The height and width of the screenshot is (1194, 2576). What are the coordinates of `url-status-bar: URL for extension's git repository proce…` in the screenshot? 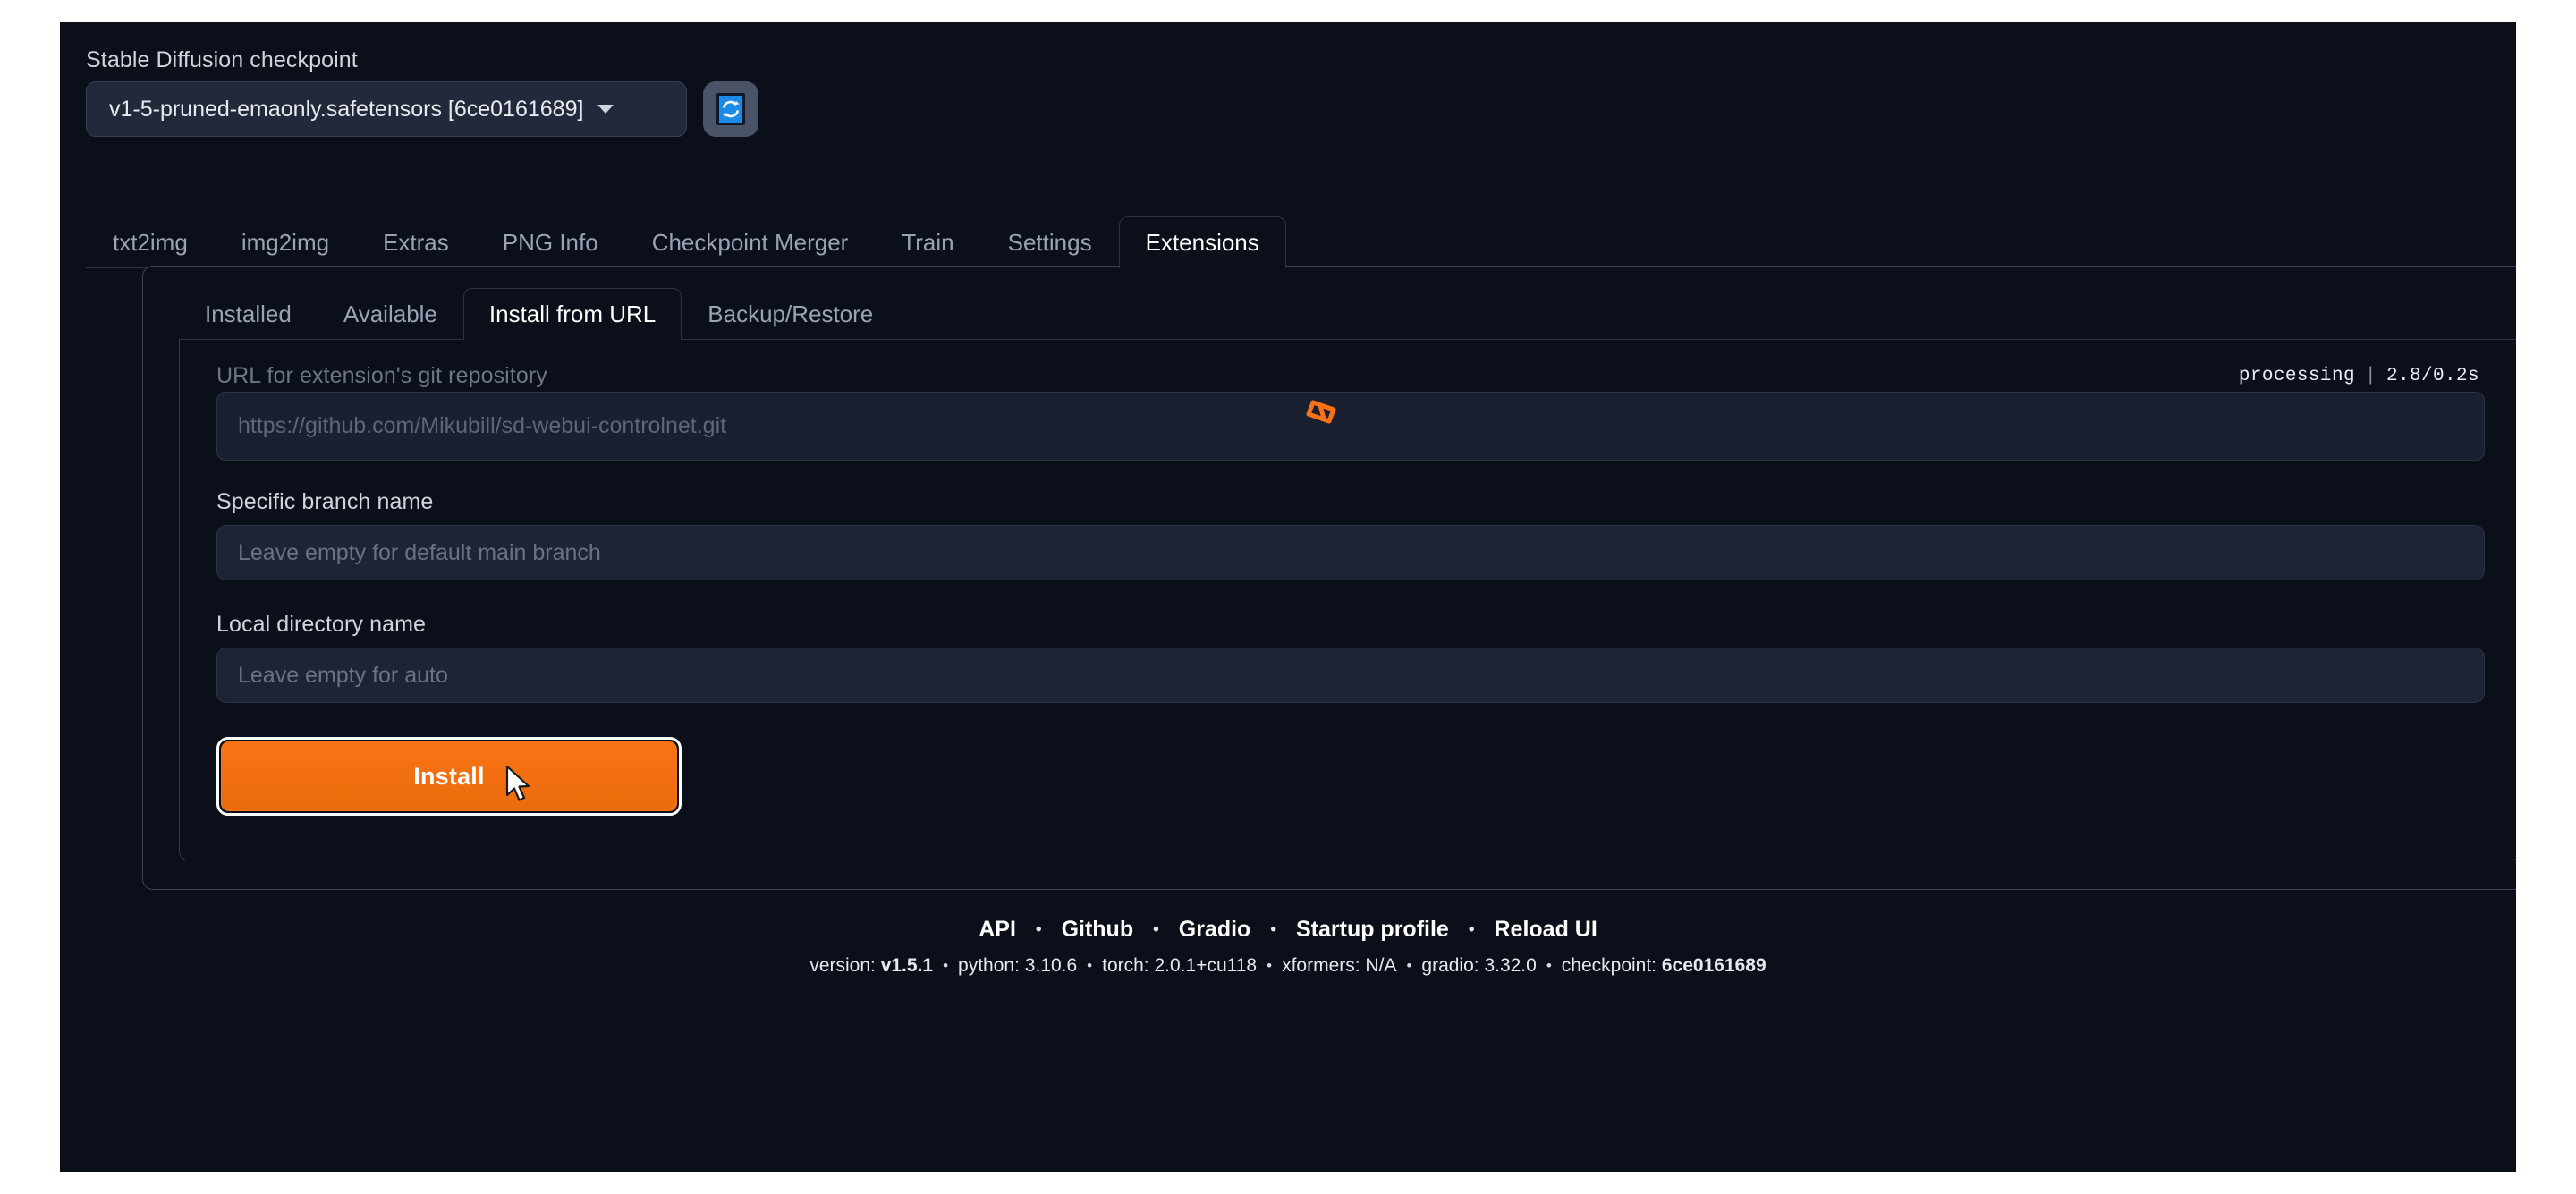 It's located at (1350, 376).